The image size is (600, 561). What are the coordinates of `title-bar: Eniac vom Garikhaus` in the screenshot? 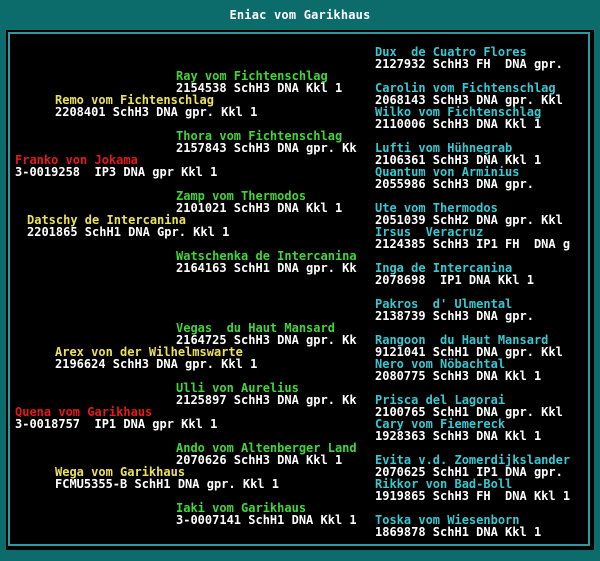 It's located at (300, 15).